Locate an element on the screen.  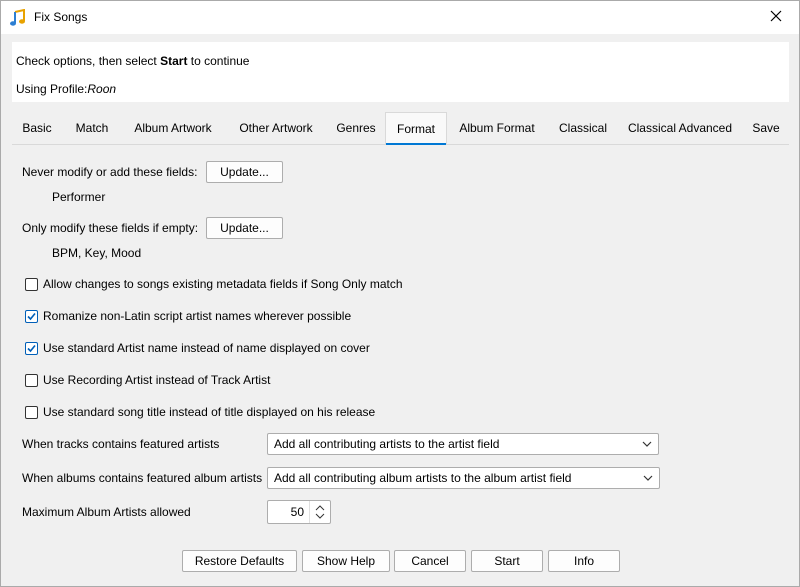
tab-other-artwork: Other Artwork is located at coordinates (276, 127).